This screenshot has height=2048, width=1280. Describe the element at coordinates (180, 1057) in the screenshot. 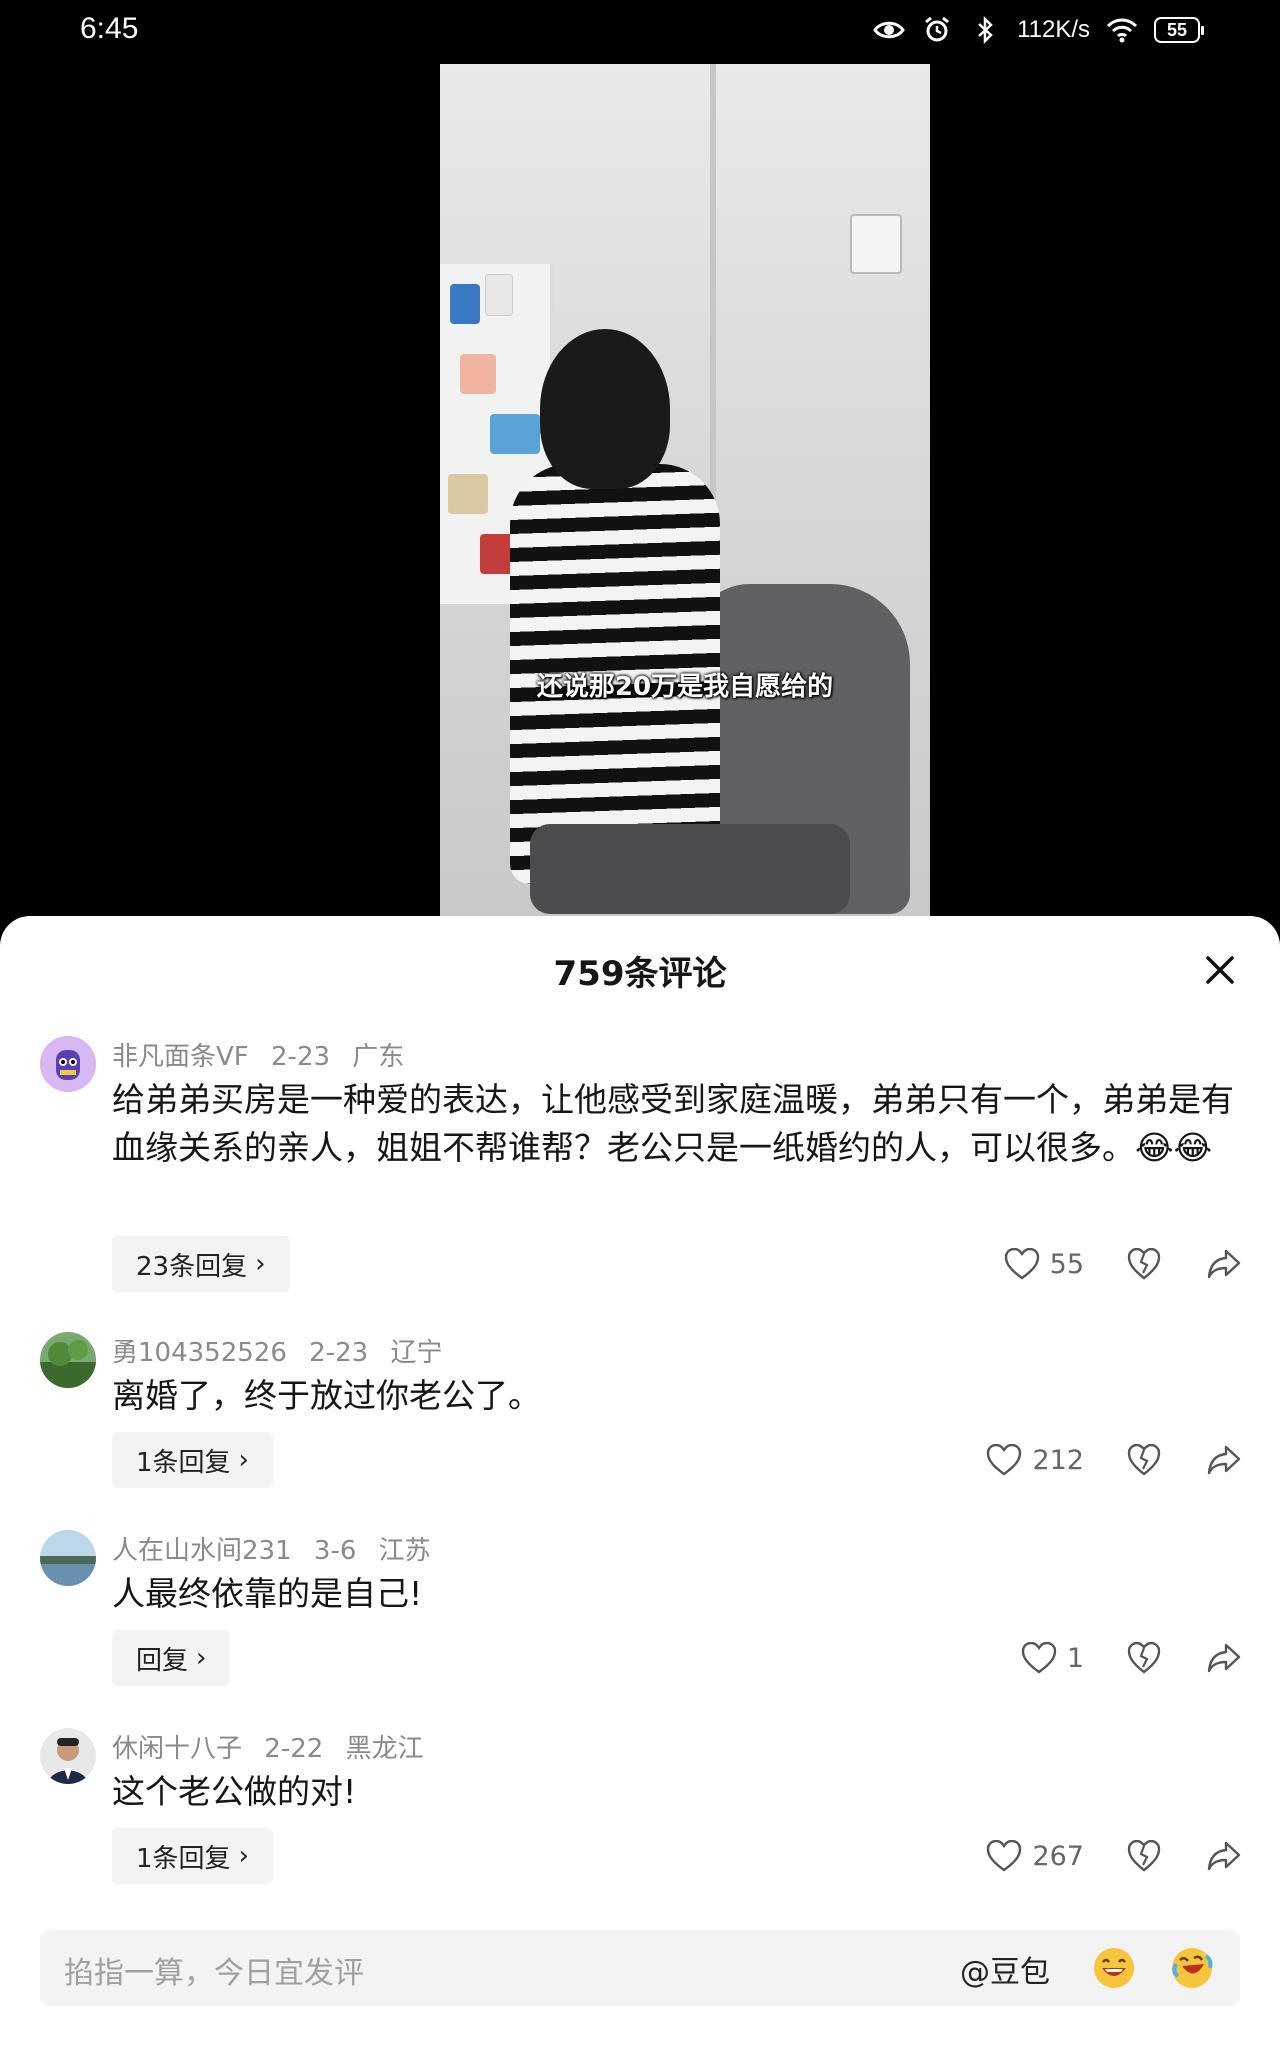

I see `comment-username: 非凡面条VF` at that location.